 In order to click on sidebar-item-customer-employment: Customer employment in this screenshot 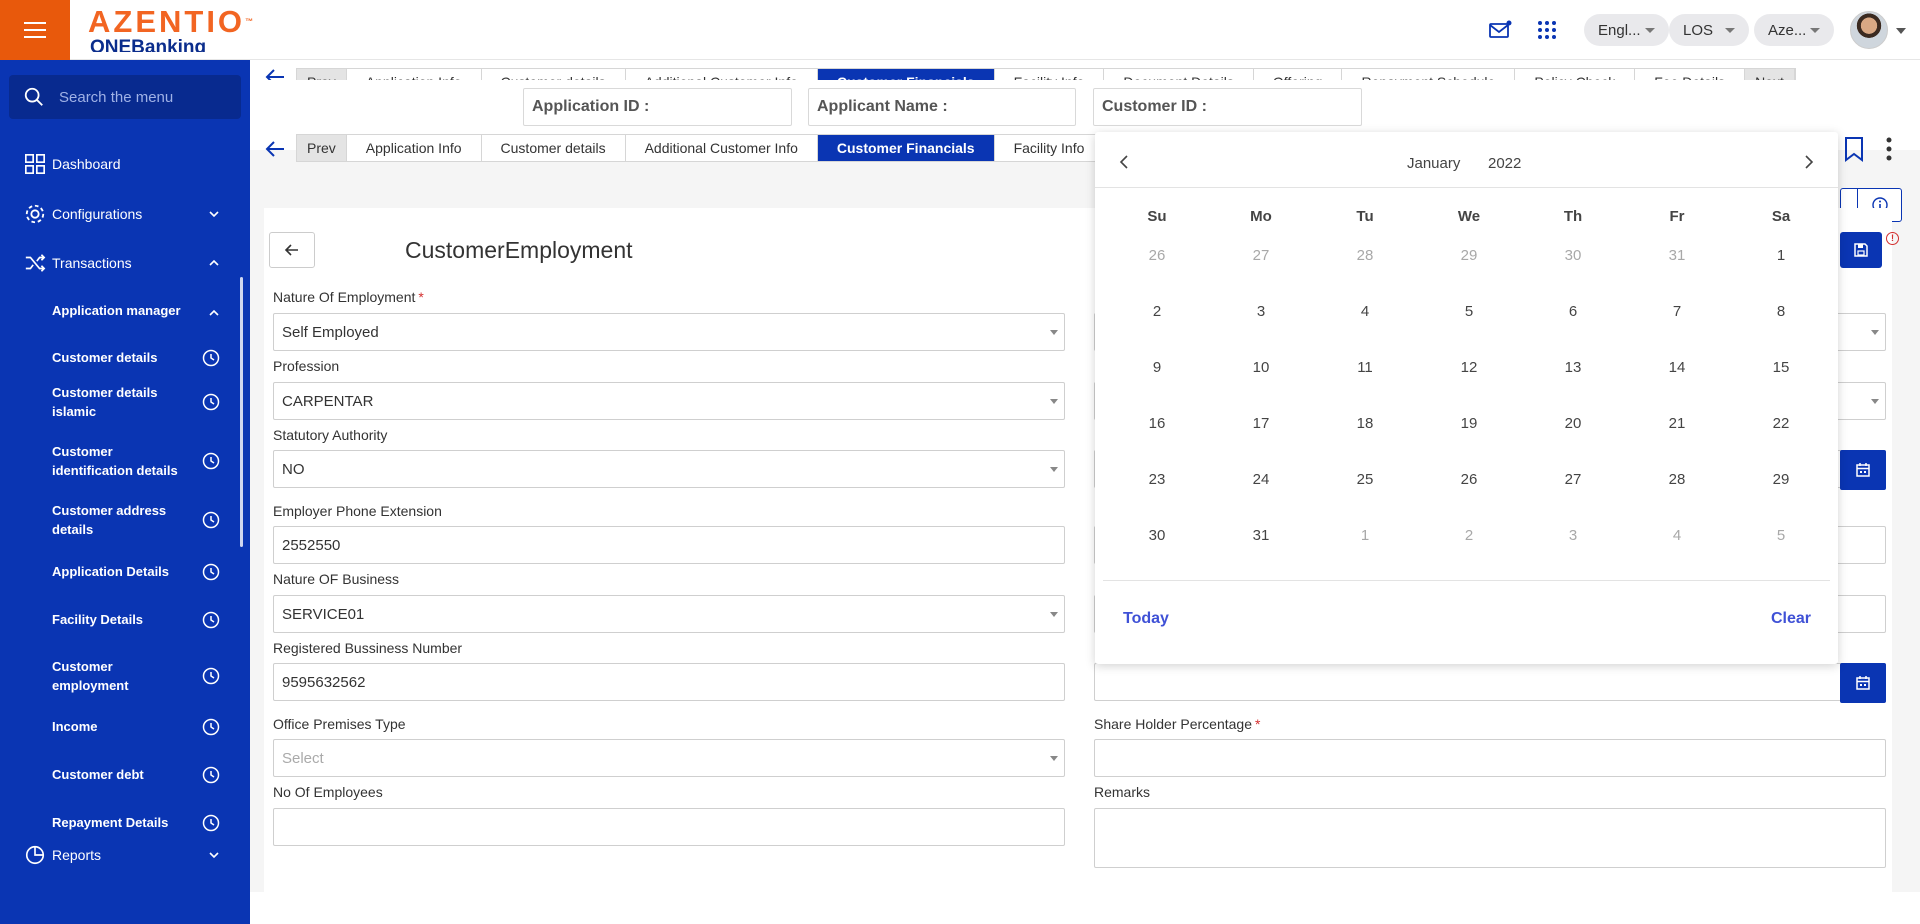, I will do `click(142, 676)`.